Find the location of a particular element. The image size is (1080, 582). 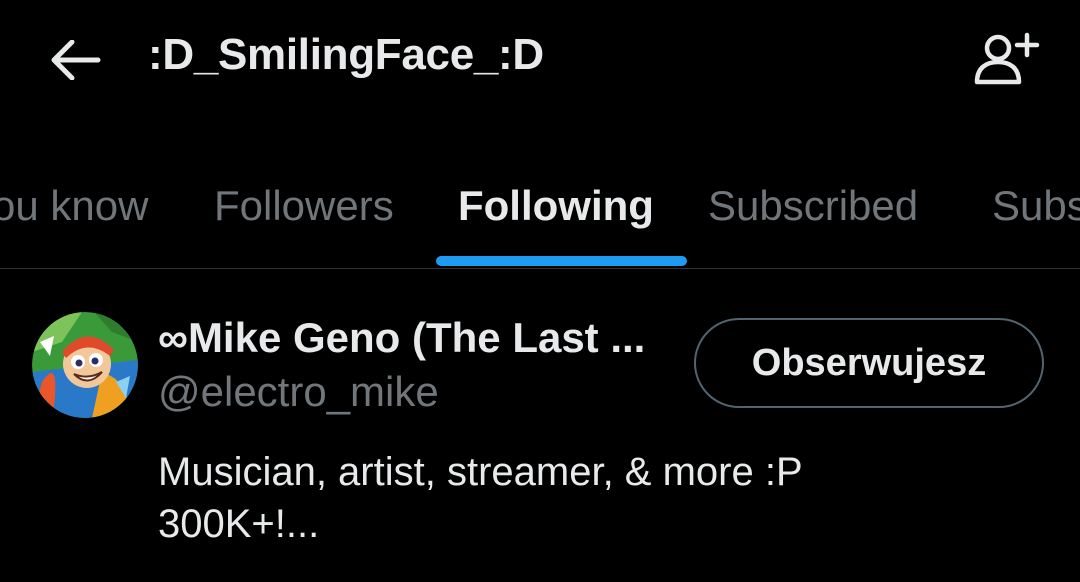

avatar is located at coordinates (85, 365).